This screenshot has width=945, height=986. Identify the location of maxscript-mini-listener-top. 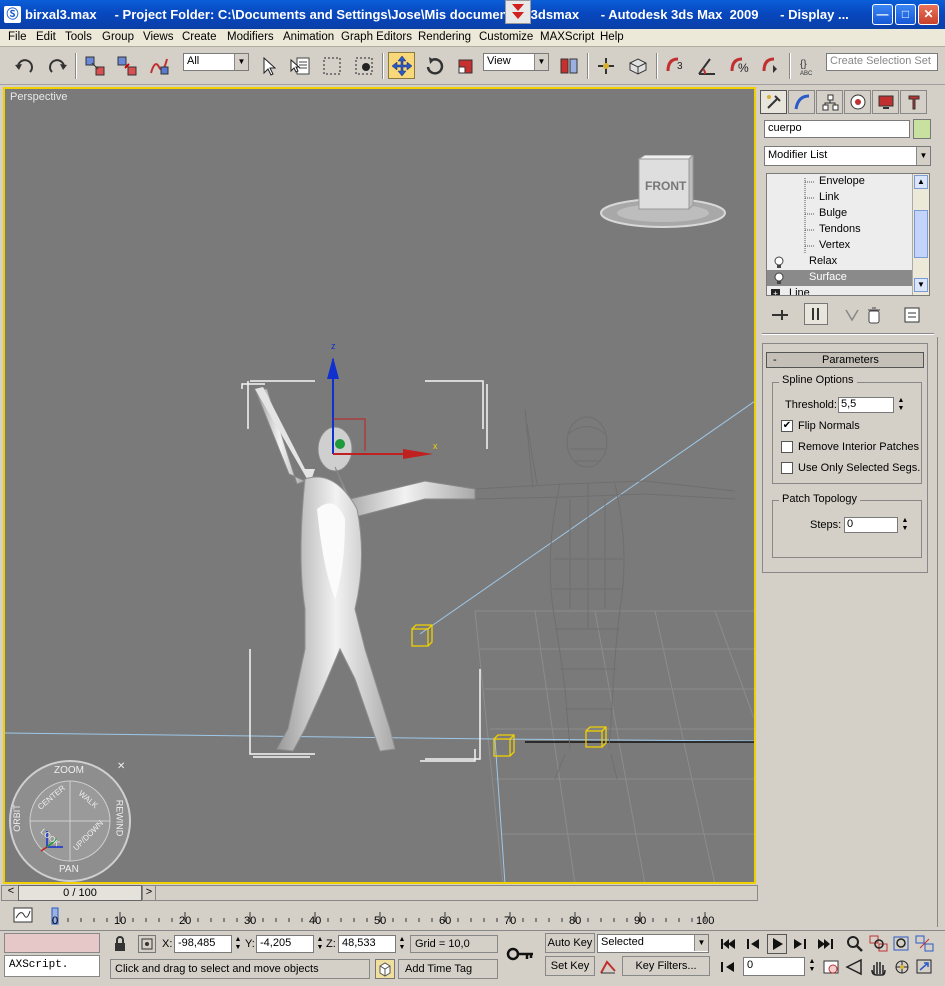
(52, 943).